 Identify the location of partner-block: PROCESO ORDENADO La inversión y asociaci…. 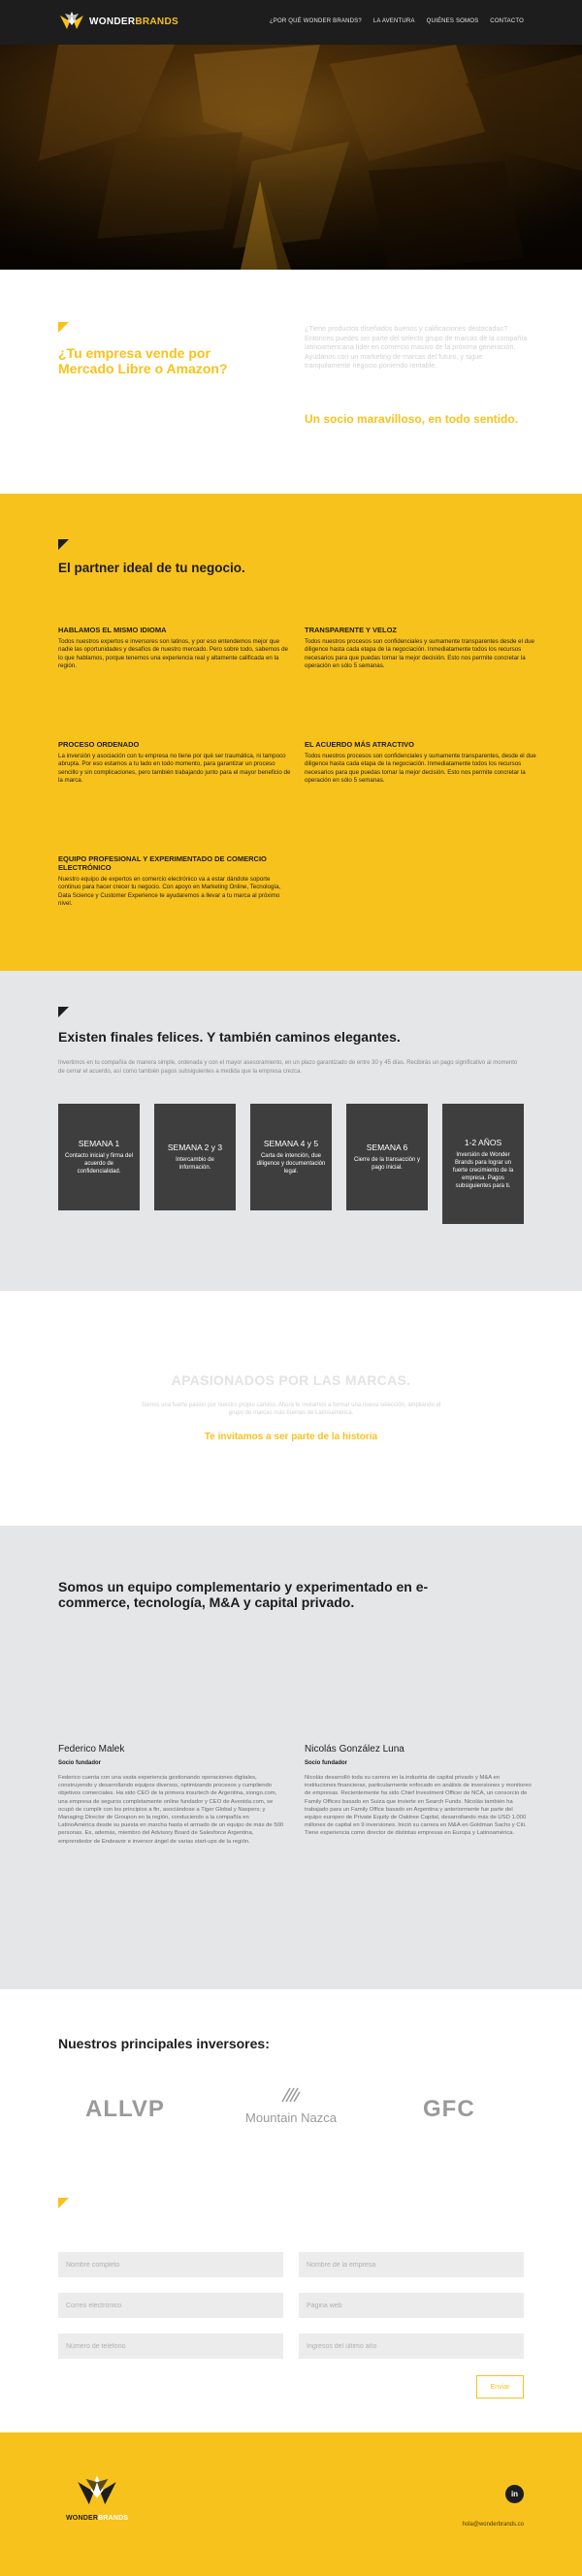
(174, 763).